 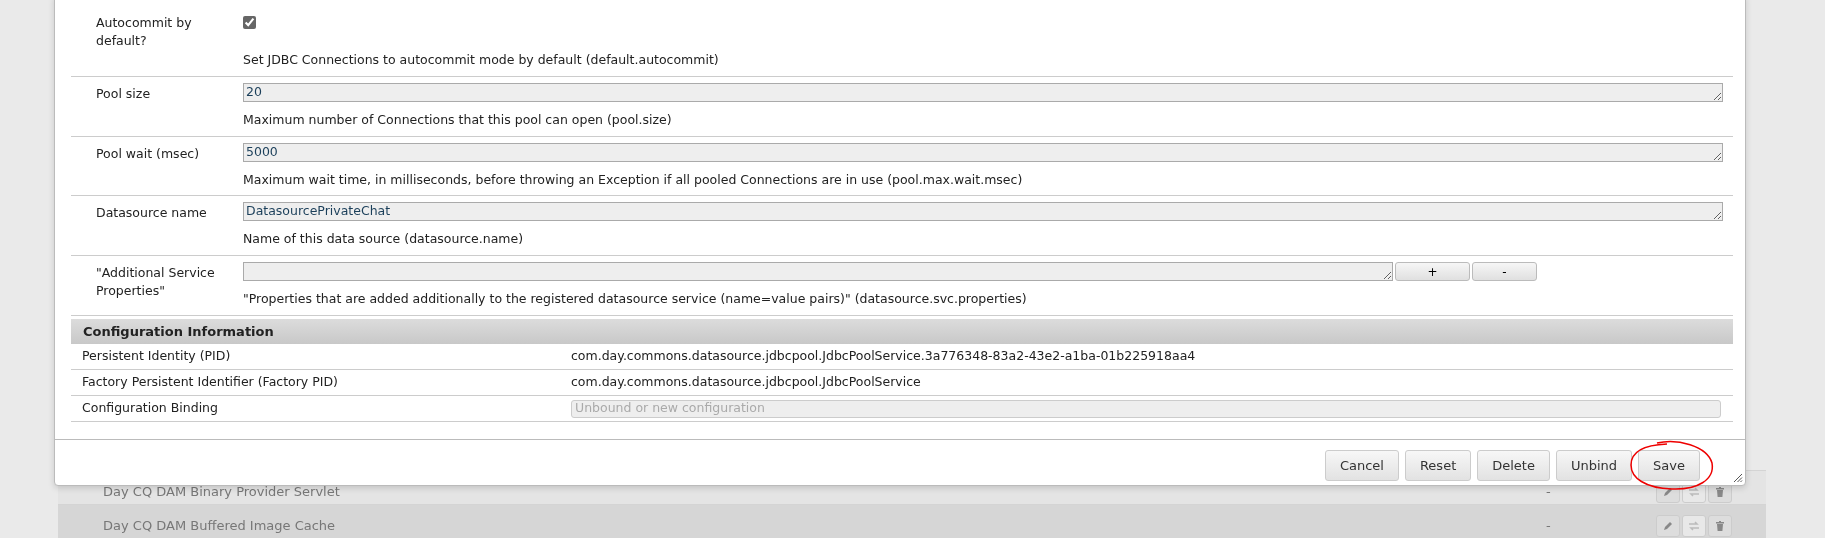 I want to click on save-button: Save, so click(x=1669, y=466).